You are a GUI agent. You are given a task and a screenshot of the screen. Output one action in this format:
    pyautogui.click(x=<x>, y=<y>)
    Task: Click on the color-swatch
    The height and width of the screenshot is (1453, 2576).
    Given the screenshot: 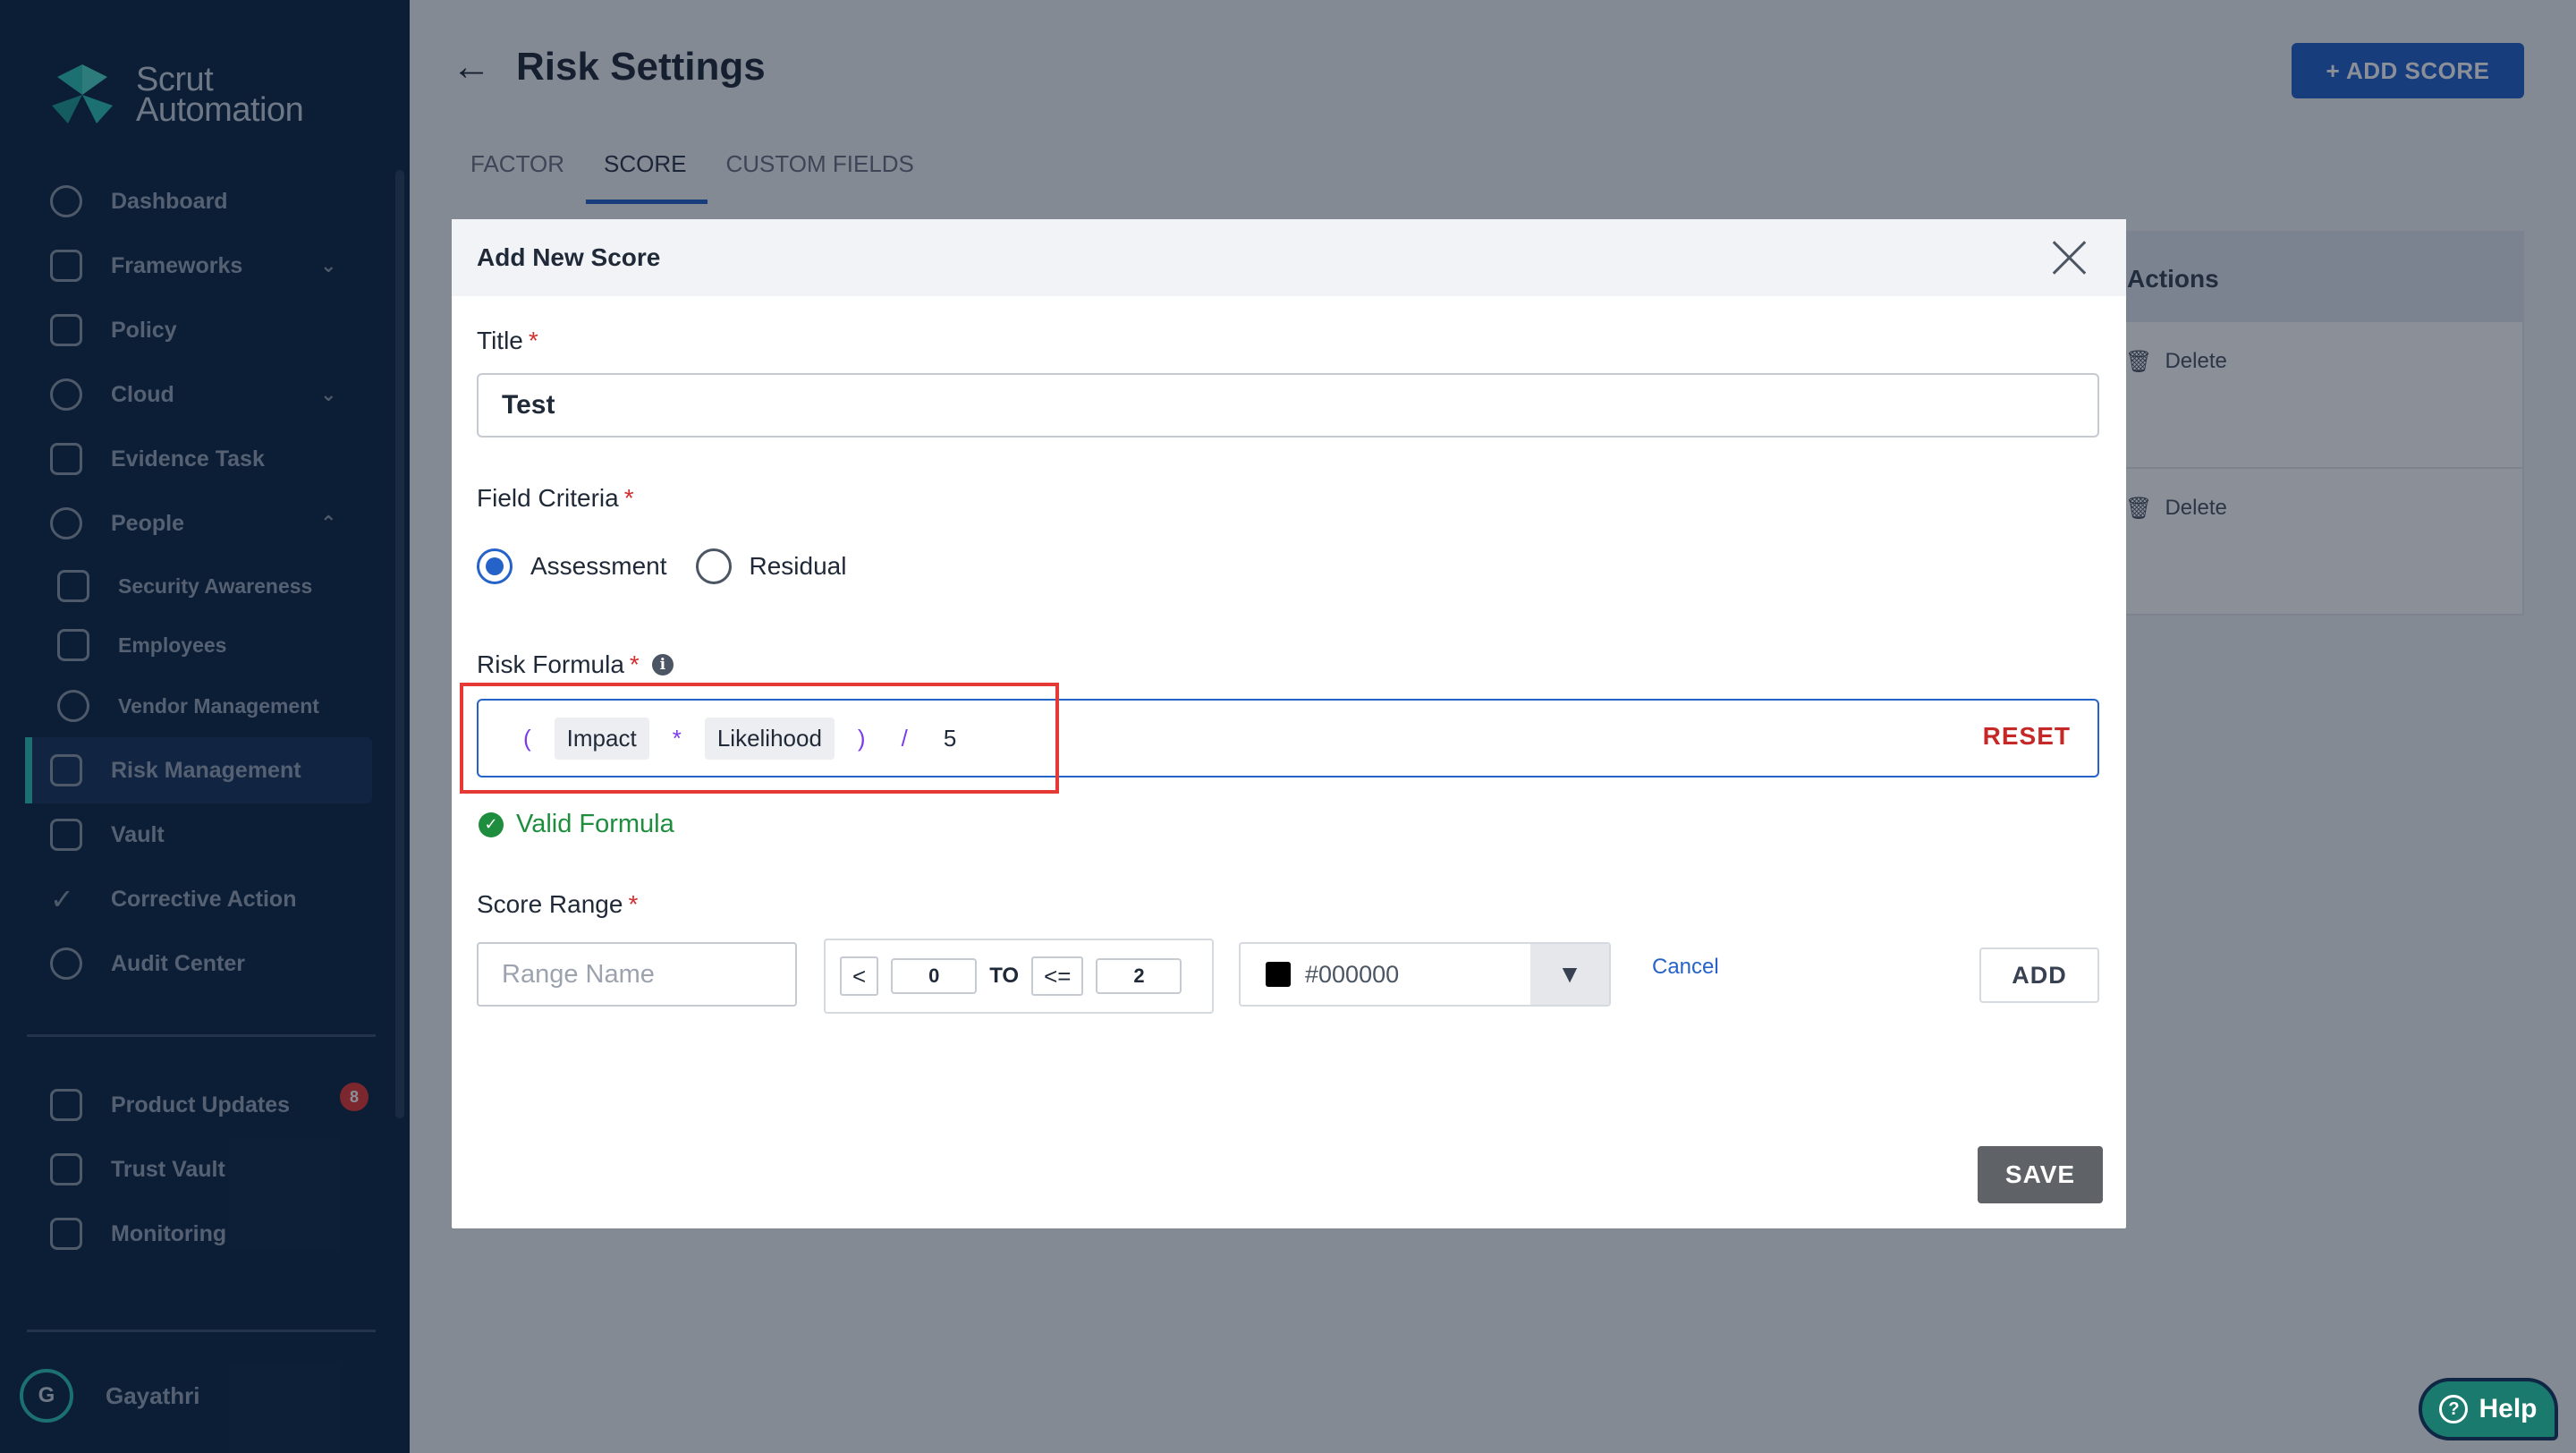 What is the action you would take?
    pyautogui.click(x=1278, y=974)
    